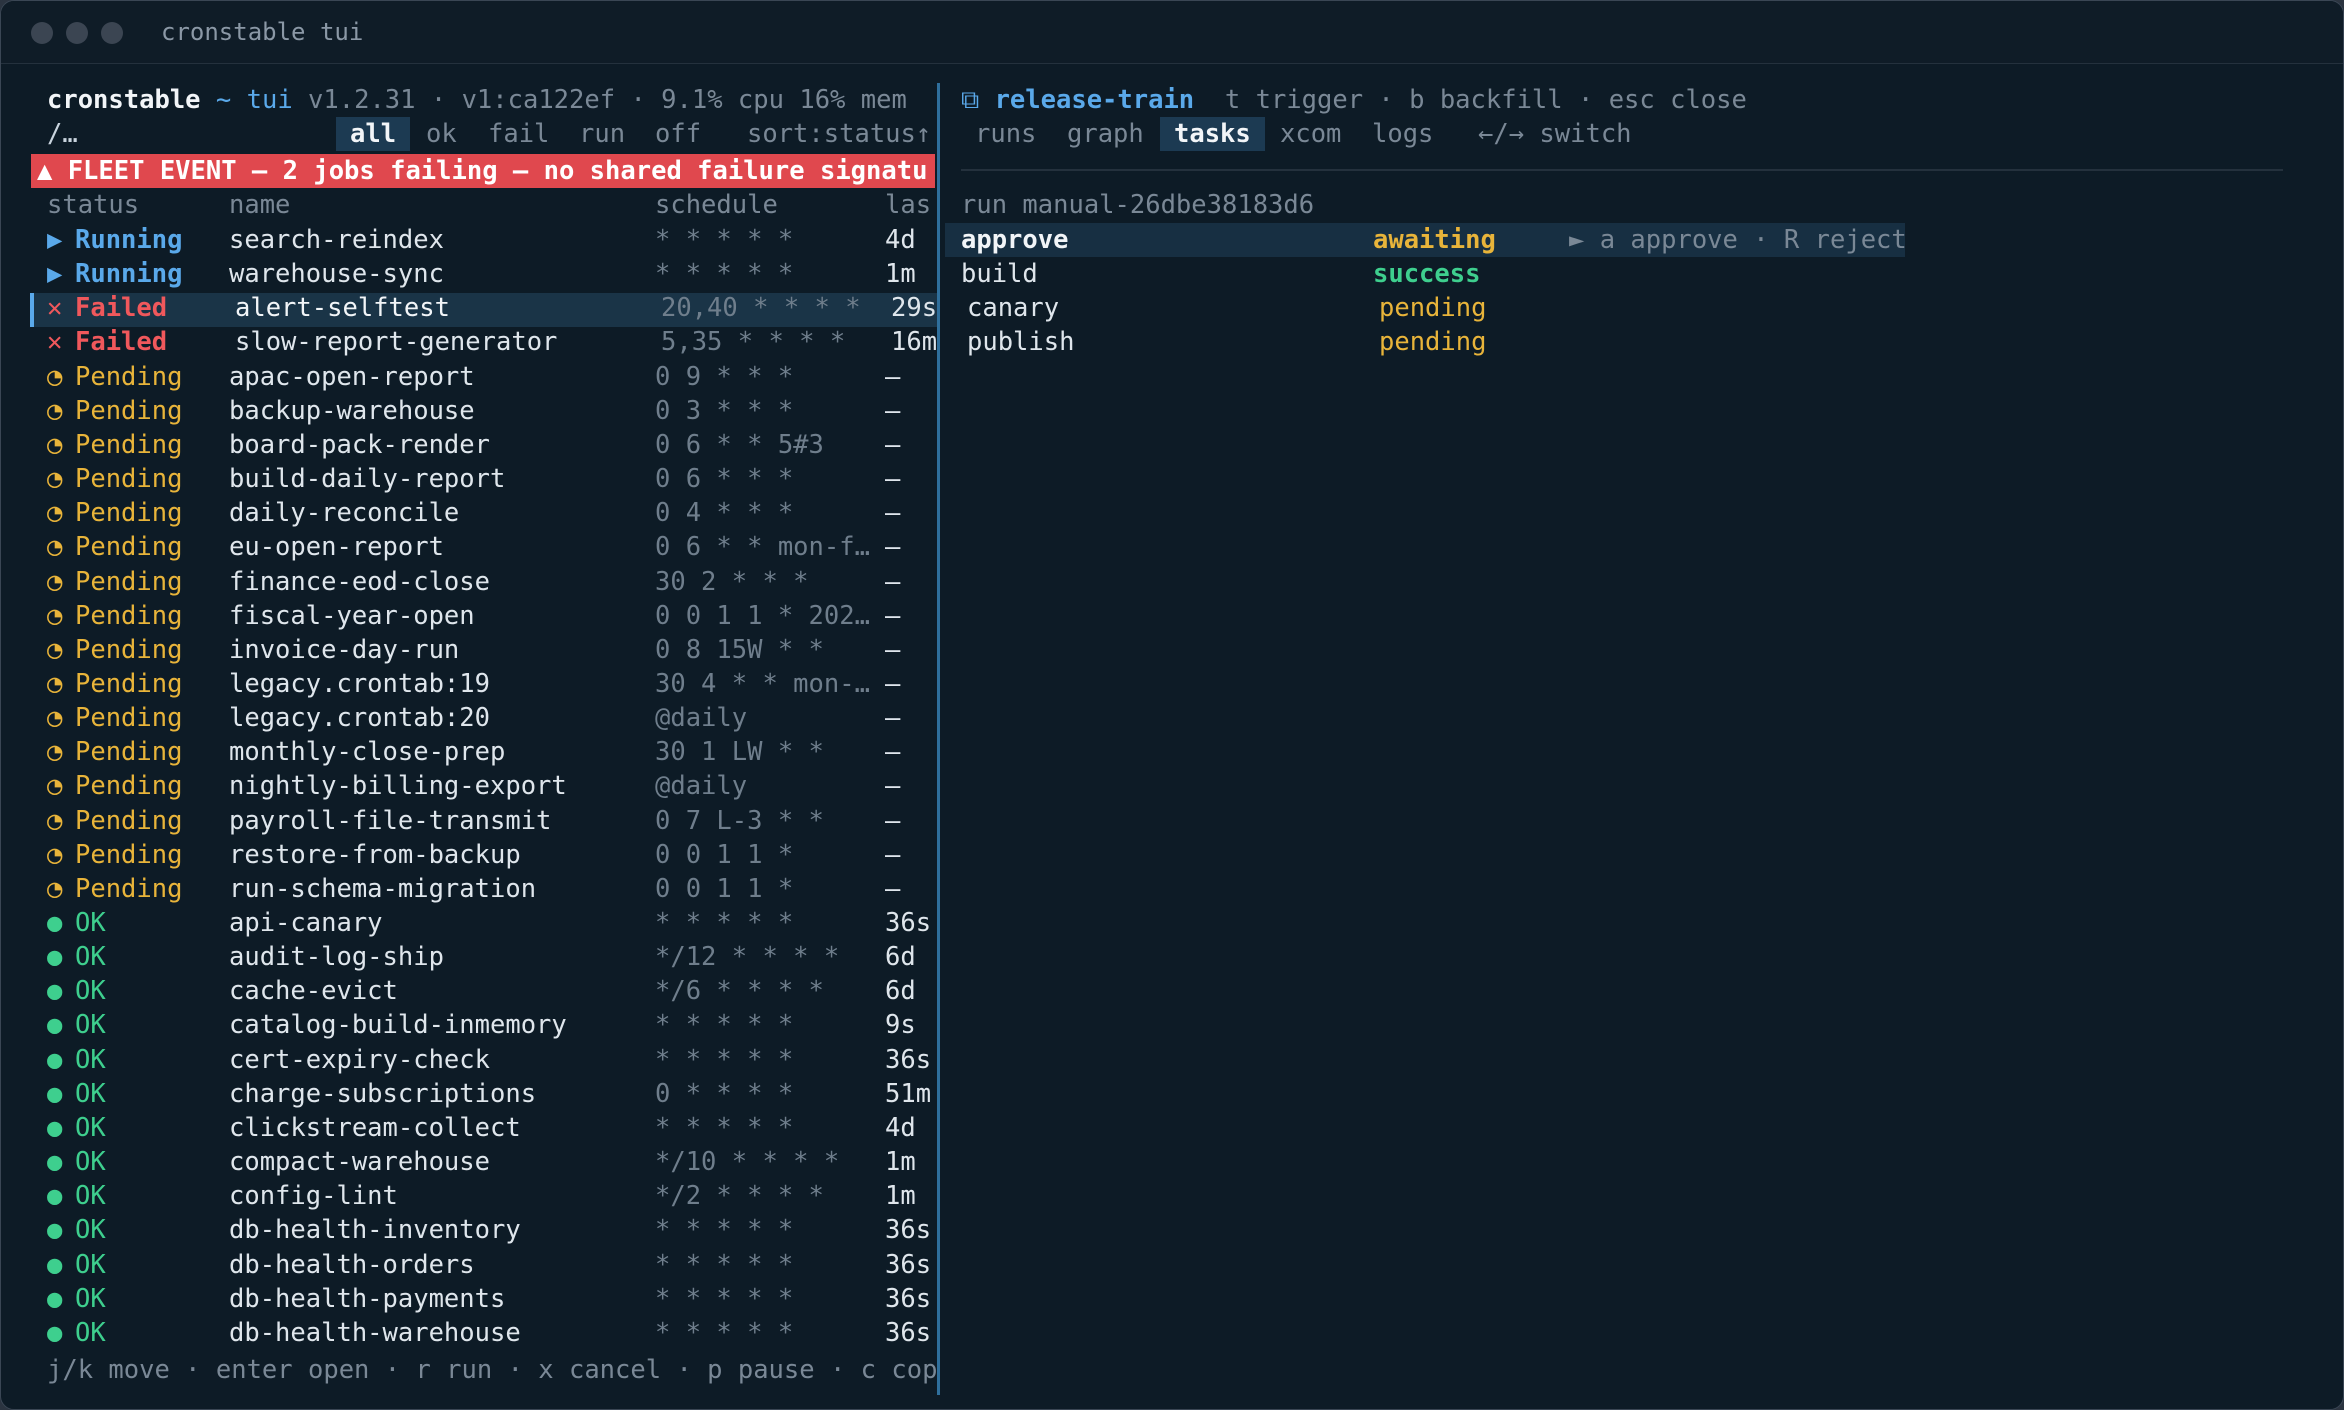  I want to click on table-row: ◔ Pending backup-warehouse 0 3 * * * —, so click(466, 411).